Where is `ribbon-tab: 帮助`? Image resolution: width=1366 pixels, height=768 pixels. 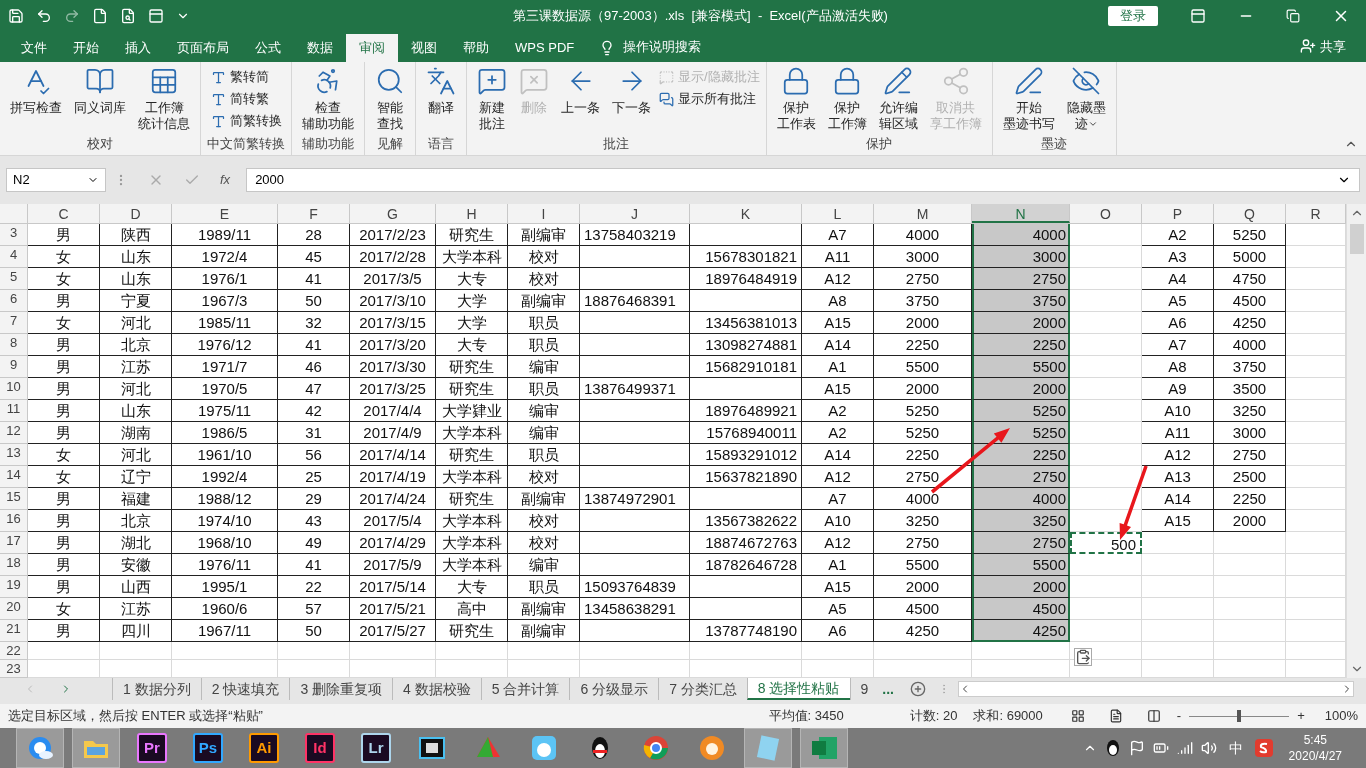 ribbon-tab: 帮助 is located at coordinates (476, 48).